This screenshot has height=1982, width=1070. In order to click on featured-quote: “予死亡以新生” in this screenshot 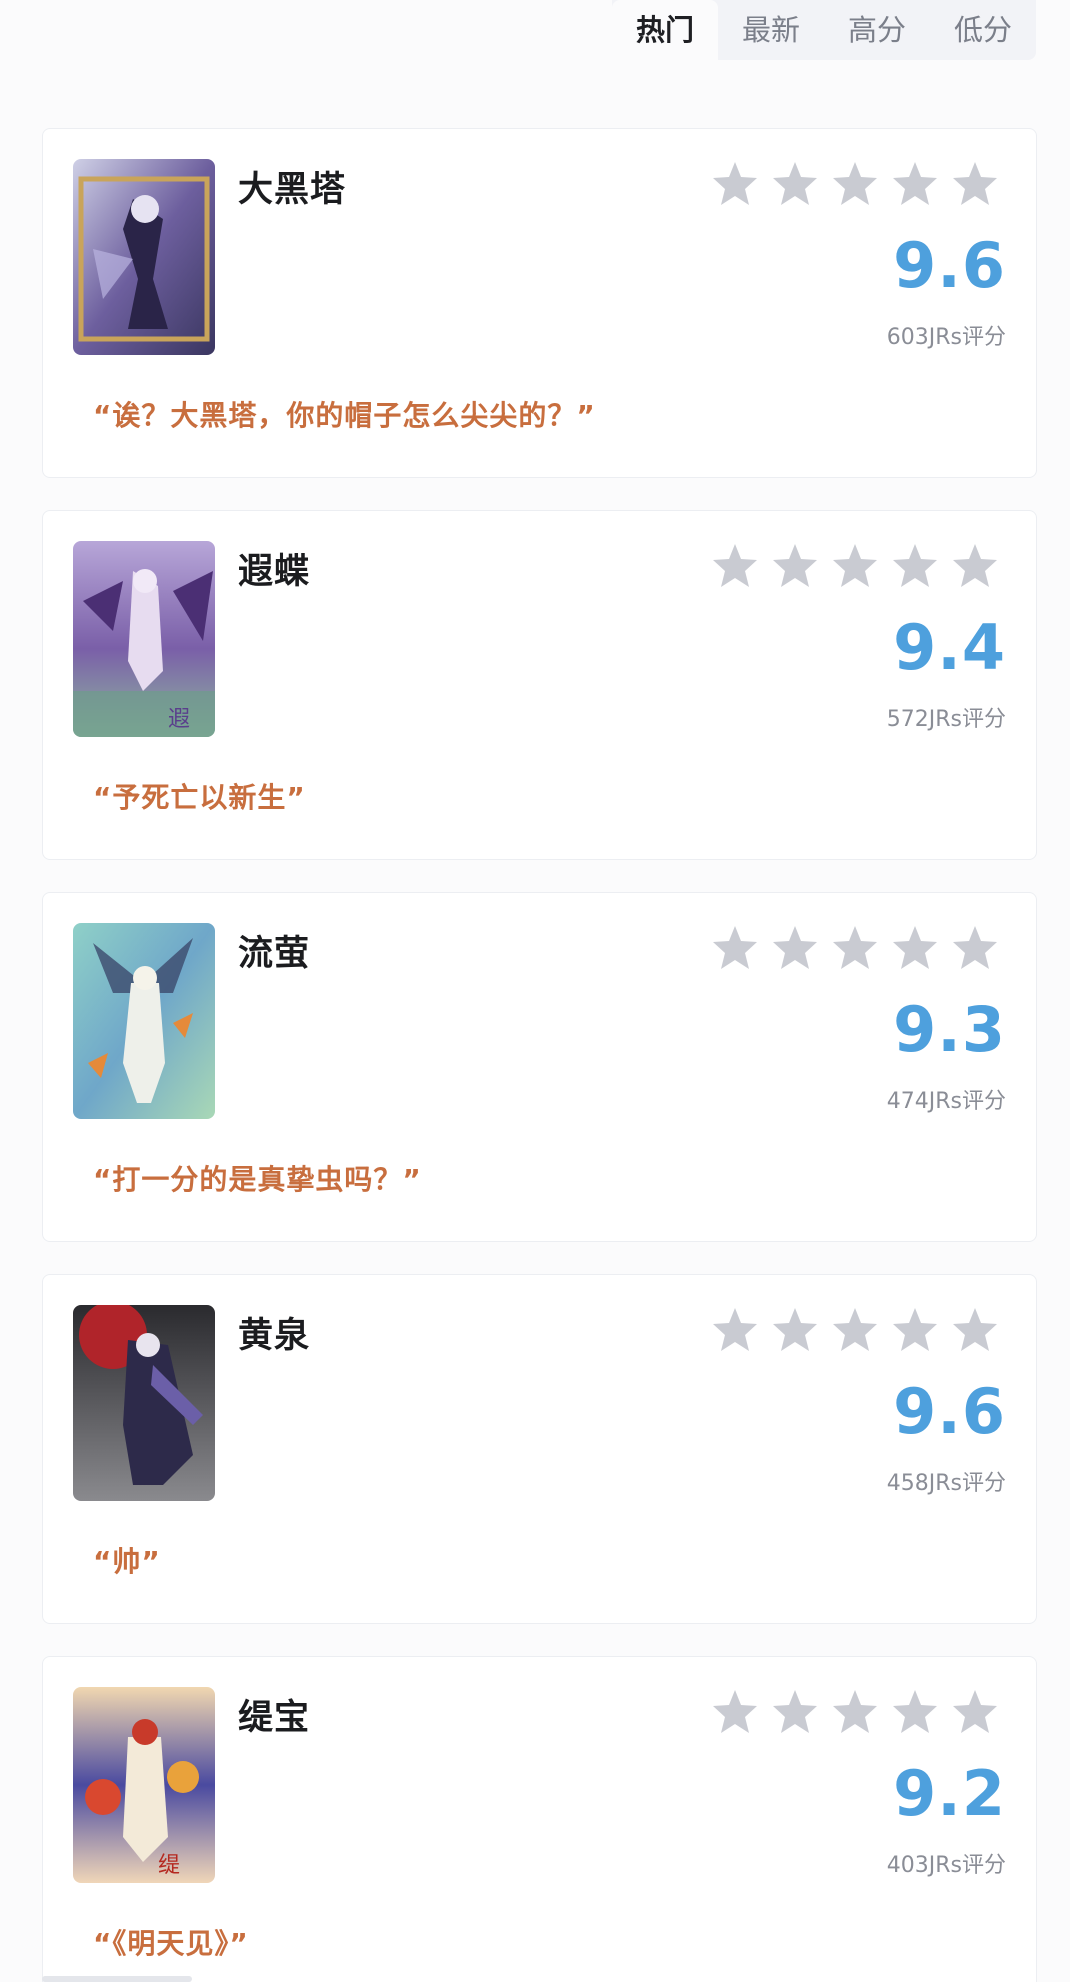, I will do `click(199, 797)`.